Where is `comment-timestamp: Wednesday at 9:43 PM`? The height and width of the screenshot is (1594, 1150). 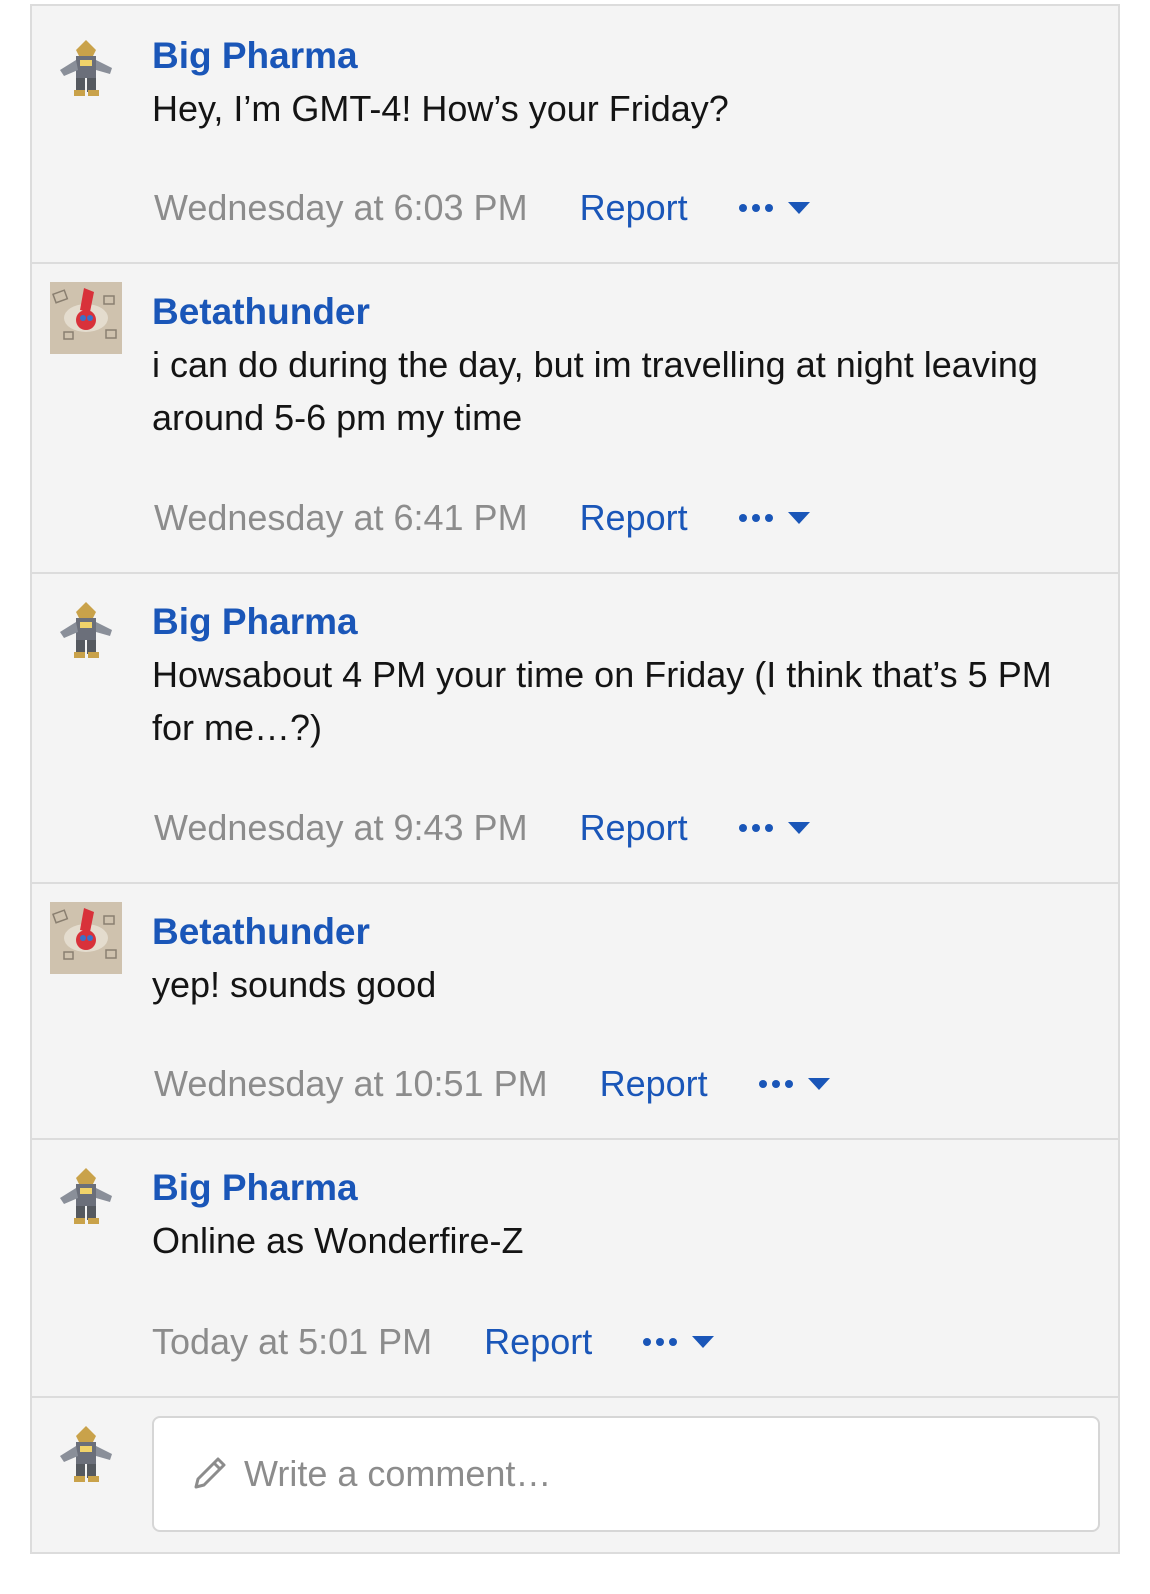
comment-timestamp: Wednesday at 9:43 PM is located at coordinates (341, 828).